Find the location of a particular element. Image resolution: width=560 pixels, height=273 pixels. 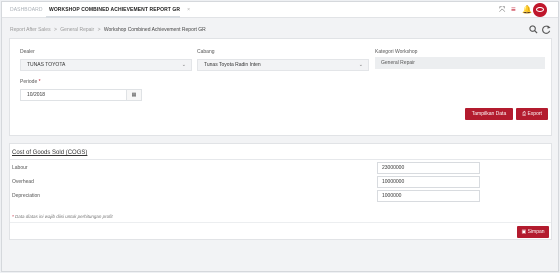

breadcrumb-item: General Repair is located at coordinates (77, 30).